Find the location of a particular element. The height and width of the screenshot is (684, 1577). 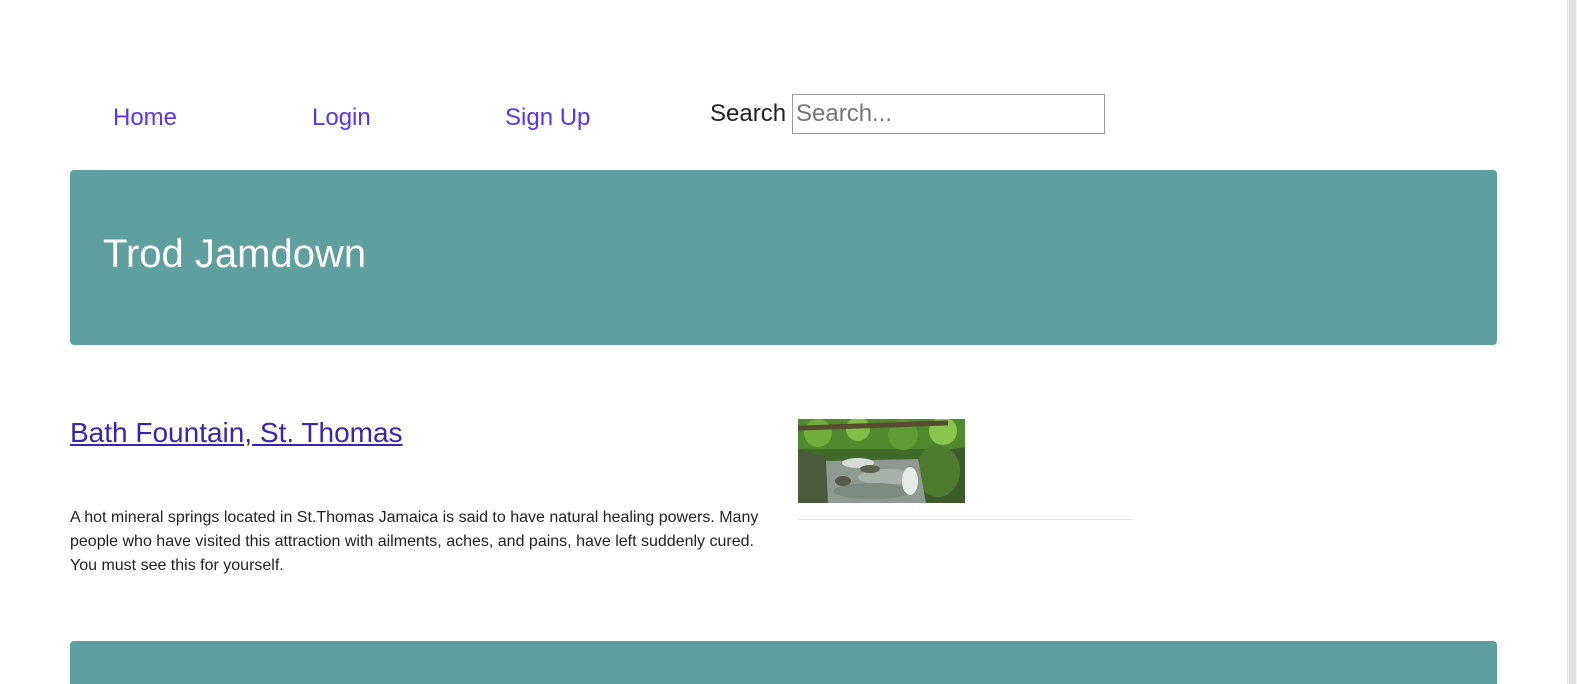

next-section-banner is located at coordinates (783, 662).